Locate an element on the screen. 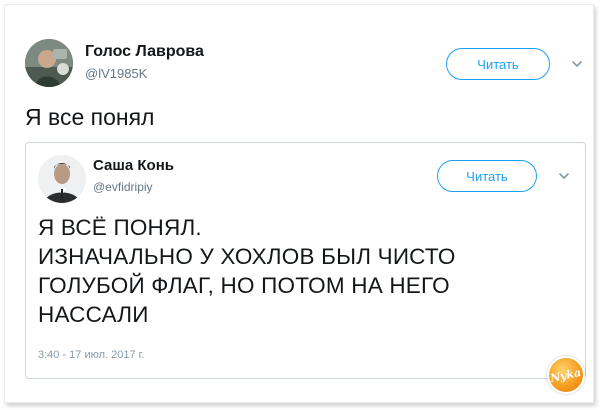 The height and width of the screenshot is (410, 601). quoted-text-line: ИЗНАЧАЛЬНО У ХОХЛОВ БЫЛ ЧИСТО is located at coordinates (247, 256).